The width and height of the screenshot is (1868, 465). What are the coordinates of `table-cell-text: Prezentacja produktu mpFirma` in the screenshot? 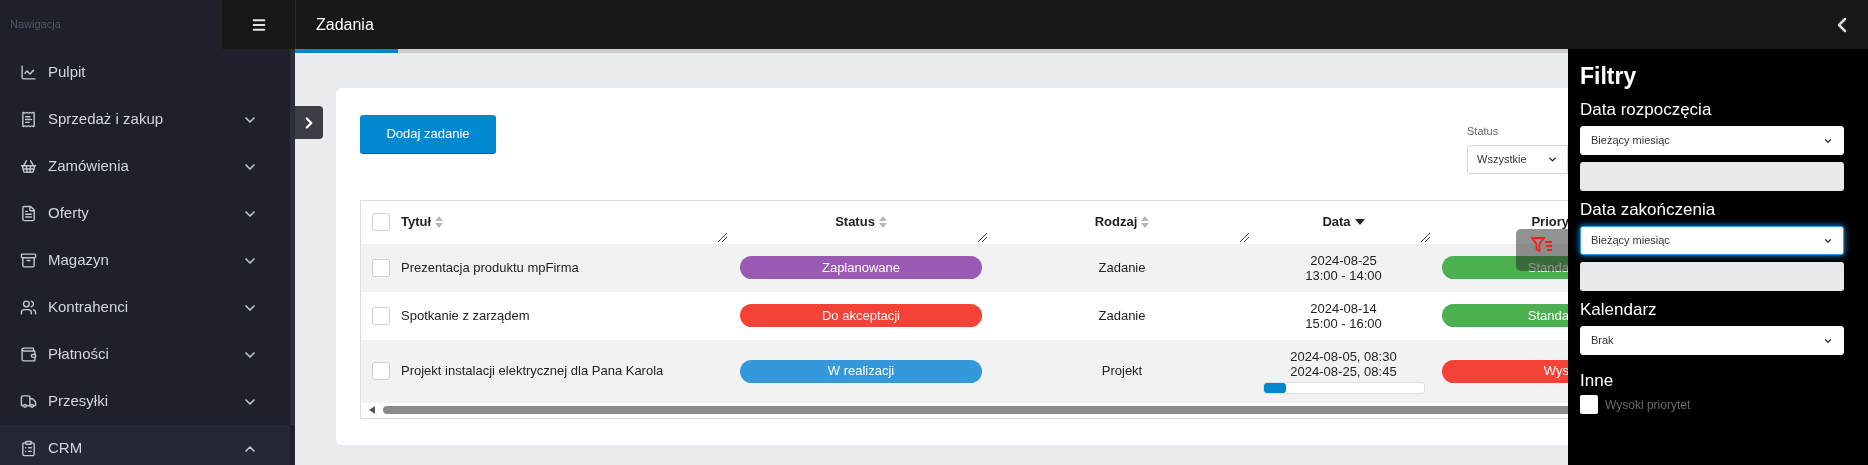 It's located at (490, 267).